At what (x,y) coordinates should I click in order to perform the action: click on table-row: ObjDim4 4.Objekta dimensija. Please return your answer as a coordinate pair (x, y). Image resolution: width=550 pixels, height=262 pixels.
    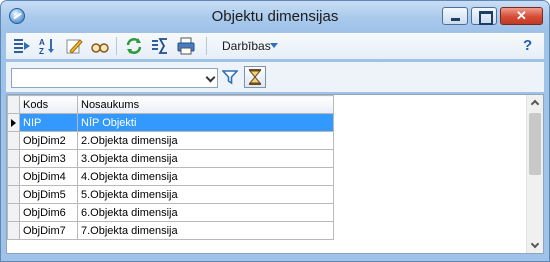
    Looking at the image, I should click on (170, 176).